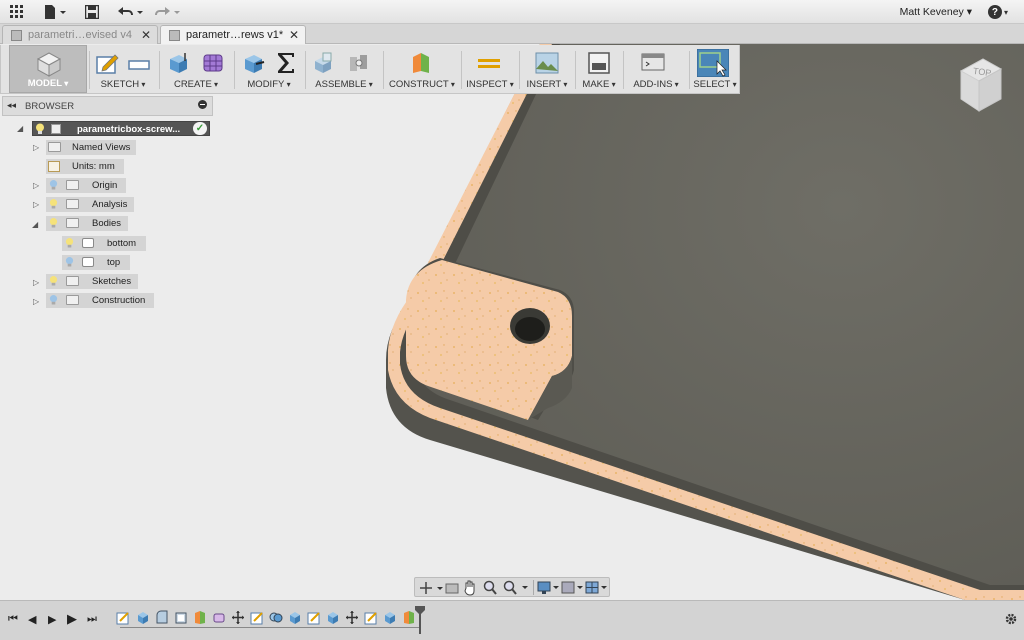 This screenshot has width=1024, height=640. What do you see at coordinates (167, 12) in the screenshot?
I see `redo-button` at bounding box center [167, 12].